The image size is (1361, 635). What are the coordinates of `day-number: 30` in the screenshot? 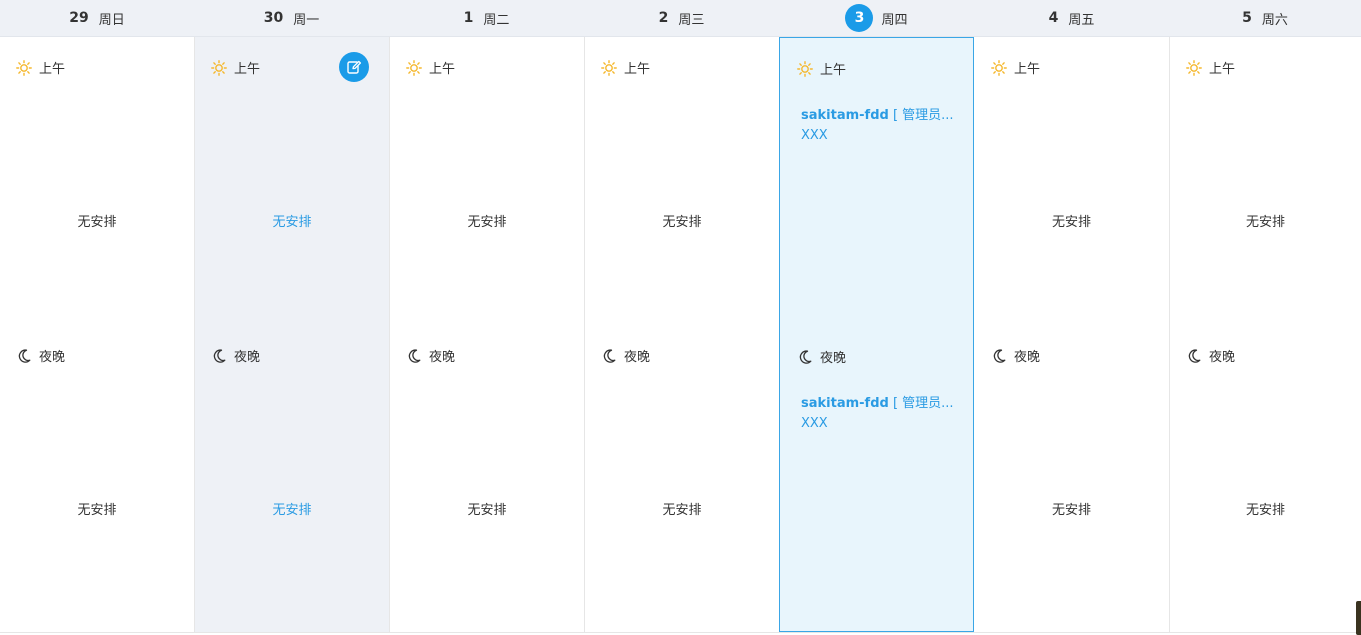 It's located at (273, 18).